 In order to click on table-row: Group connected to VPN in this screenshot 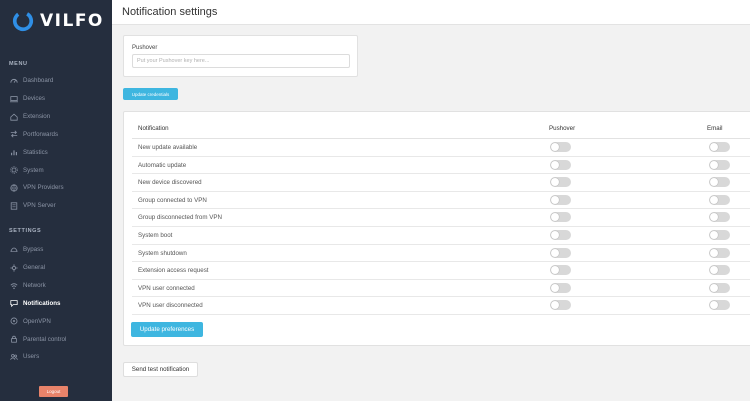, I will do `click(441, 201)`.